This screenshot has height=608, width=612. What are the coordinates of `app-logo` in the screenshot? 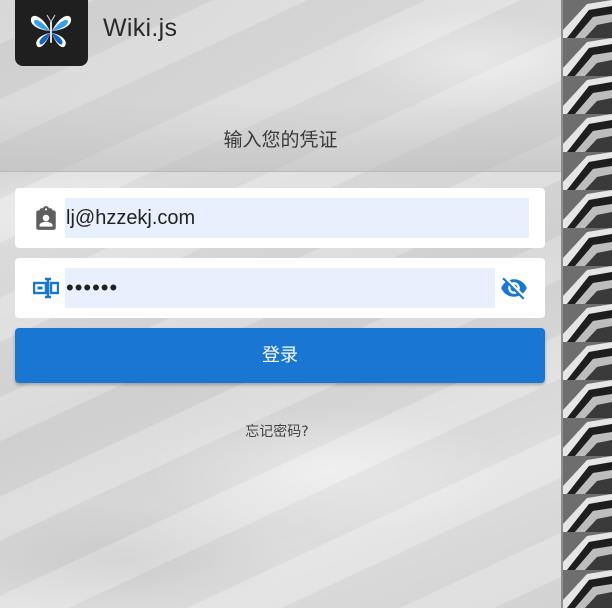 It's located at (51, 33).